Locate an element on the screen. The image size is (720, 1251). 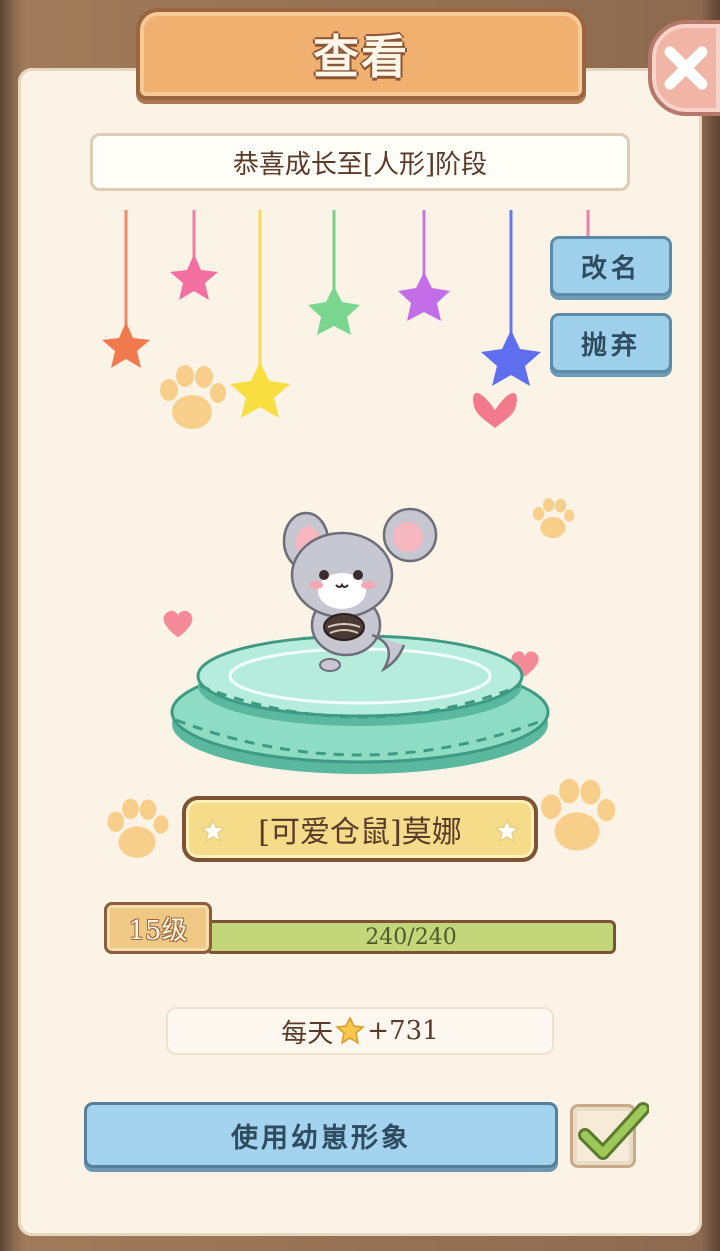
level-badge: 15级 is located at coordinates (158, 928).